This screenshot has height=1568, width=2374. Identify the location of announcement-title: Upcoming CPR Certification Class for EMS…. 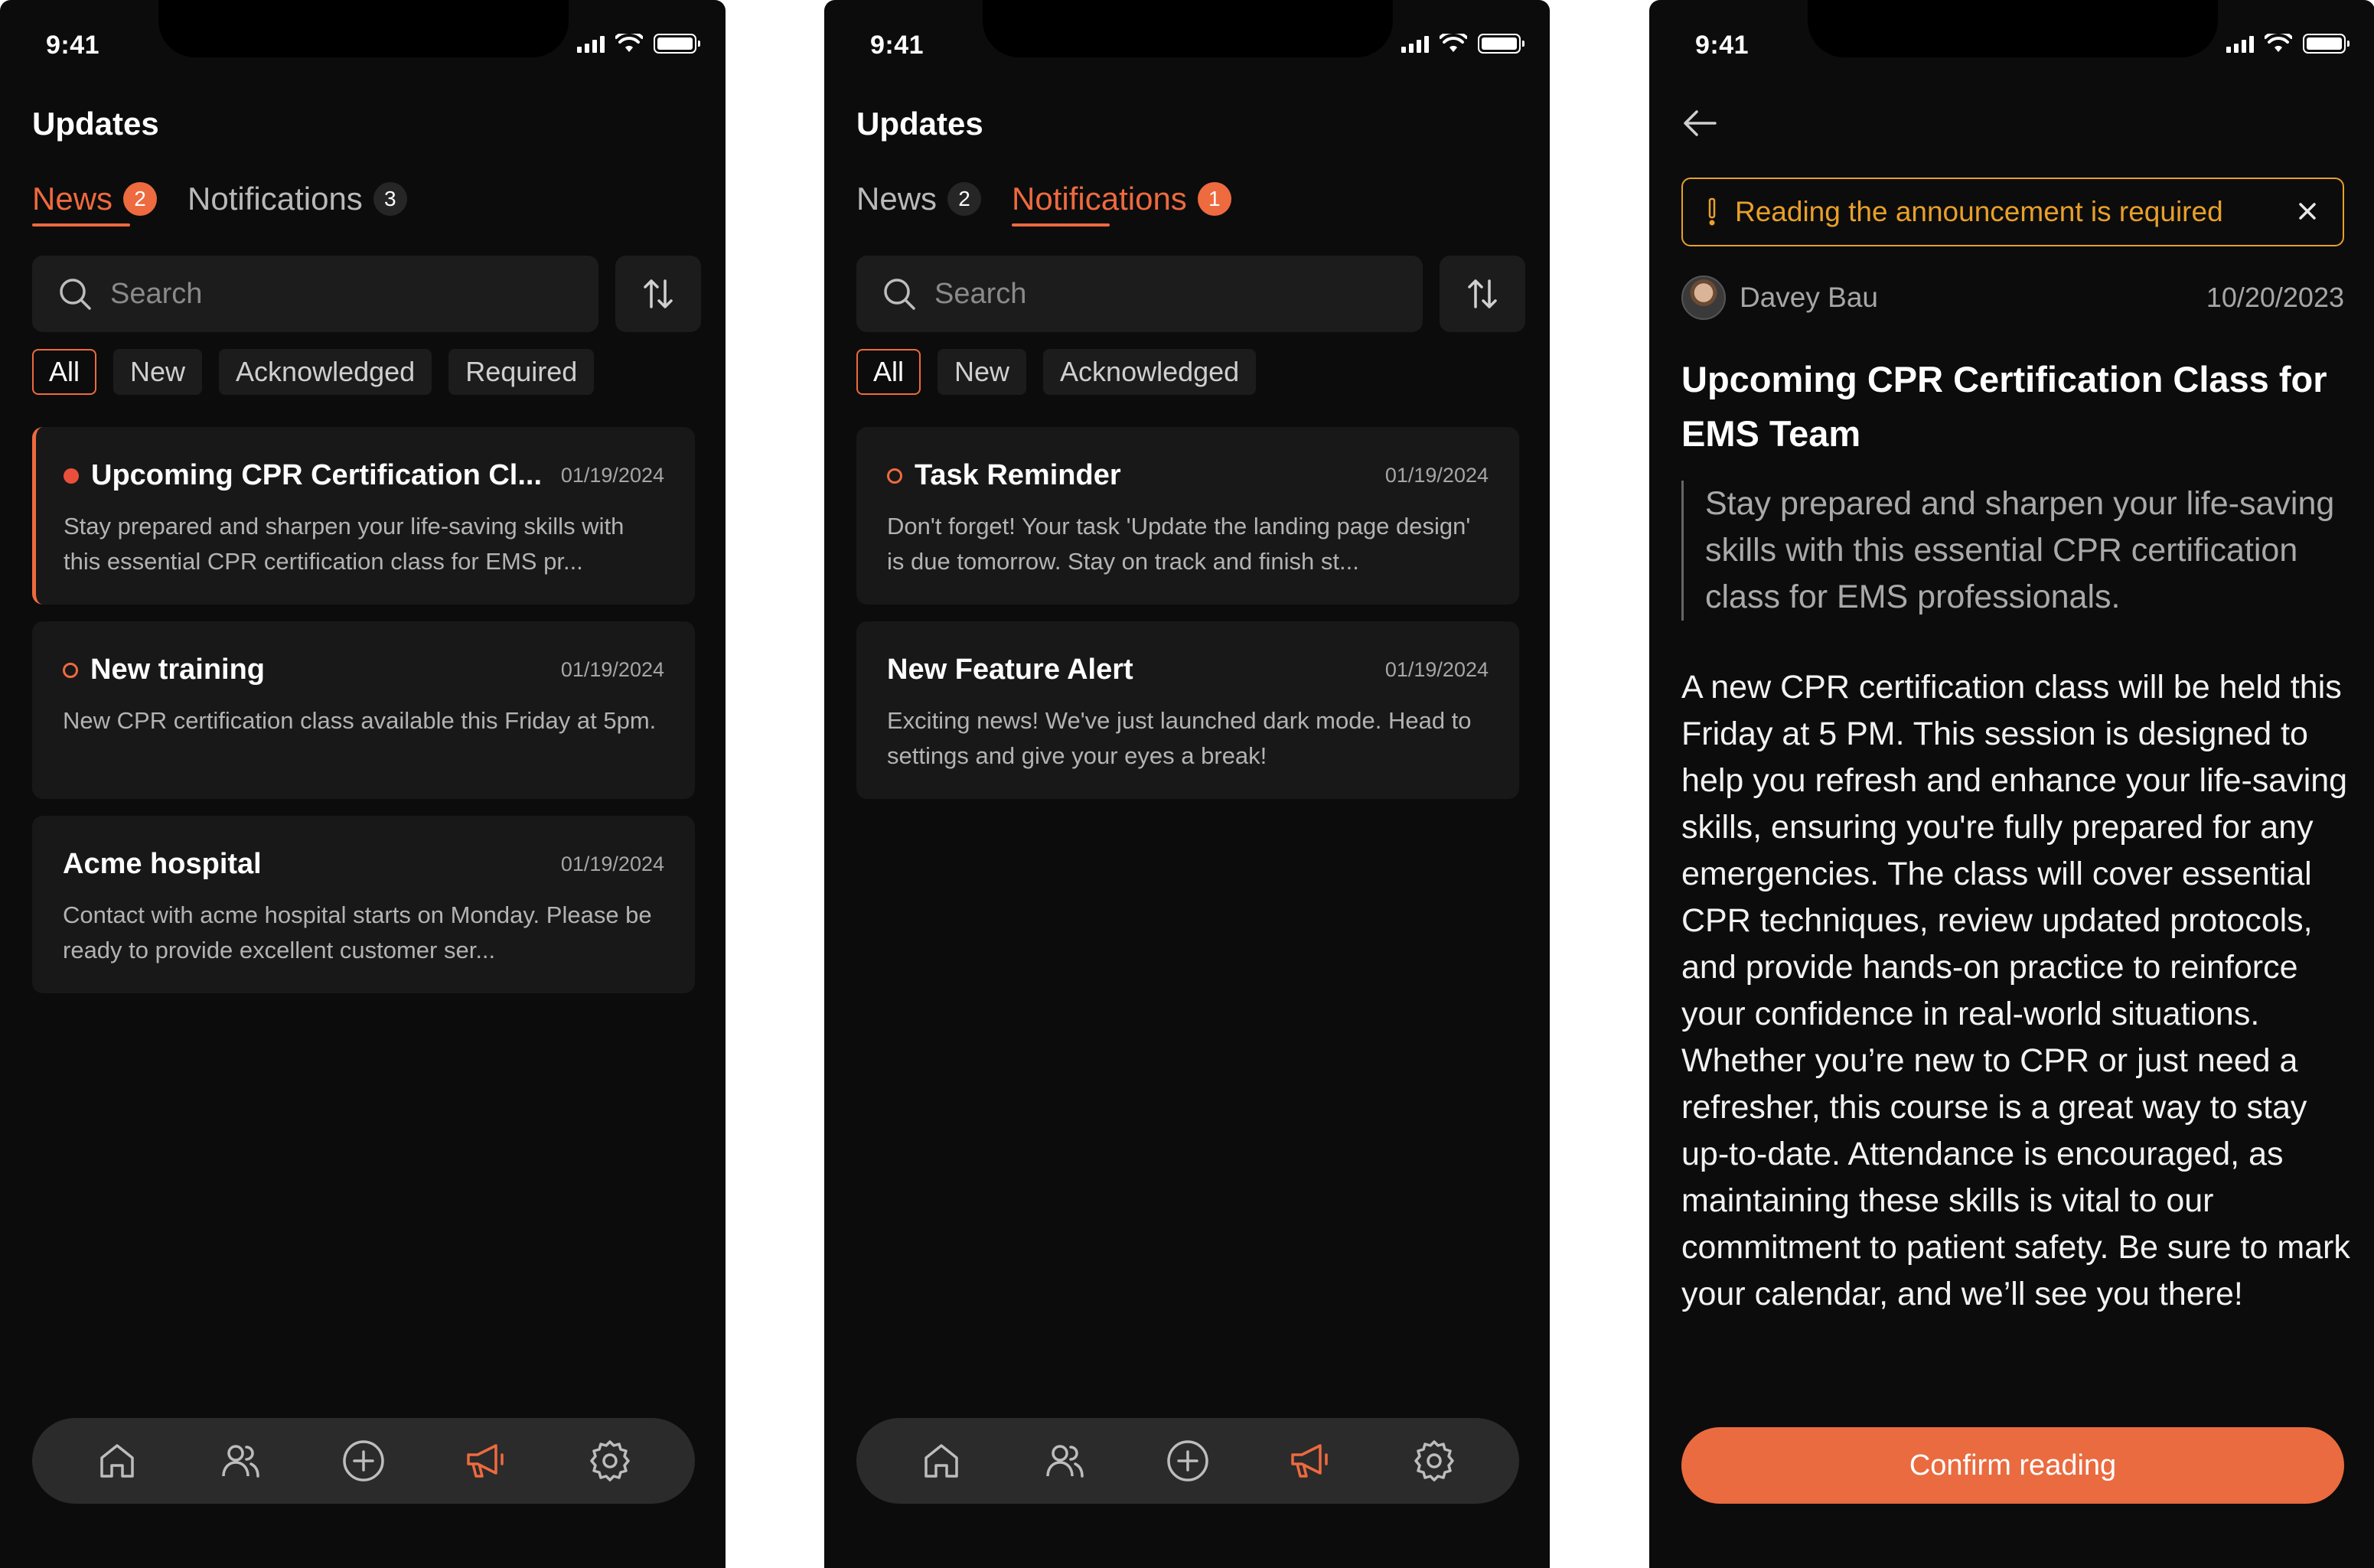
(2004, 406).